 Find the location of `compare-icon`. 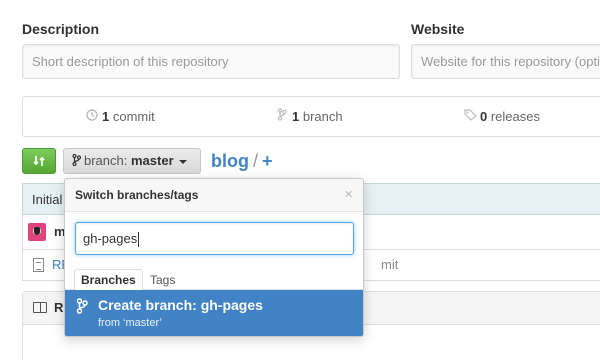

compare-icon is located at coordinates (39, 161).